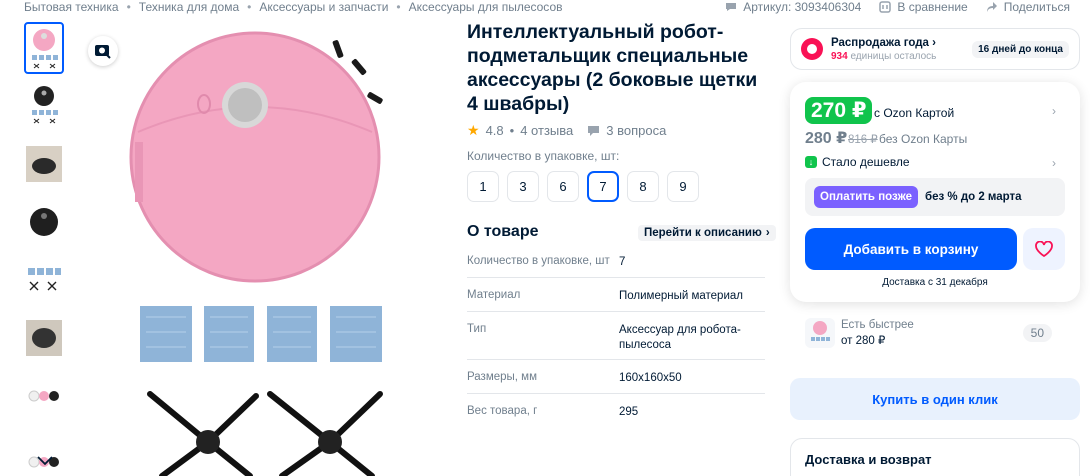 This screenshot has width=1090, height=476. Describe the element at coordinates (622, 262) in the screenshot. I see `spec-value: 7` at that location.